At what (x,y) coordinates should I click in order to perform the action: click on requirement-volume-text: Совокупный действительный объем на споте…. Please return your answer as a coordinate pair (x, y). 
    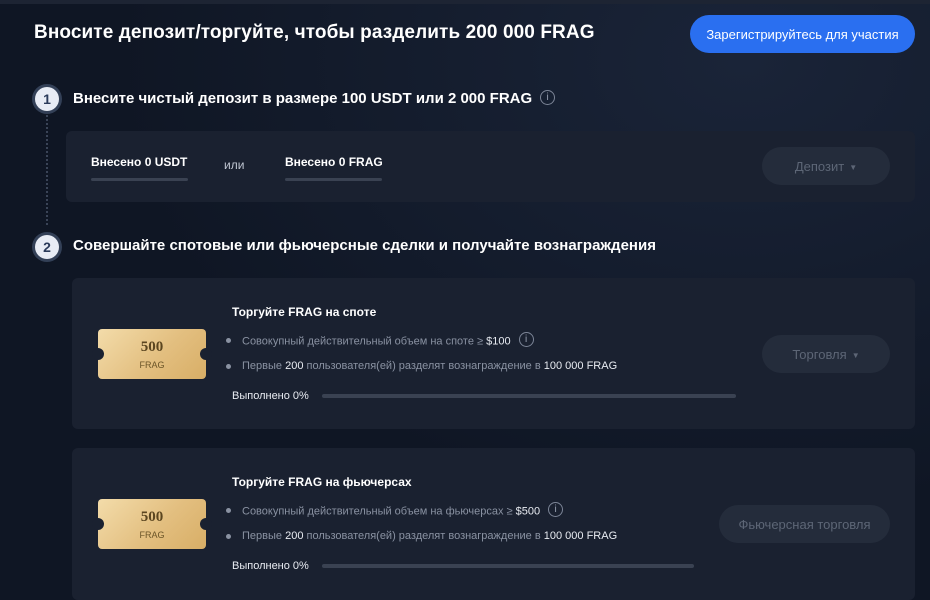
    Looking at the image, I should click on (364, 341).